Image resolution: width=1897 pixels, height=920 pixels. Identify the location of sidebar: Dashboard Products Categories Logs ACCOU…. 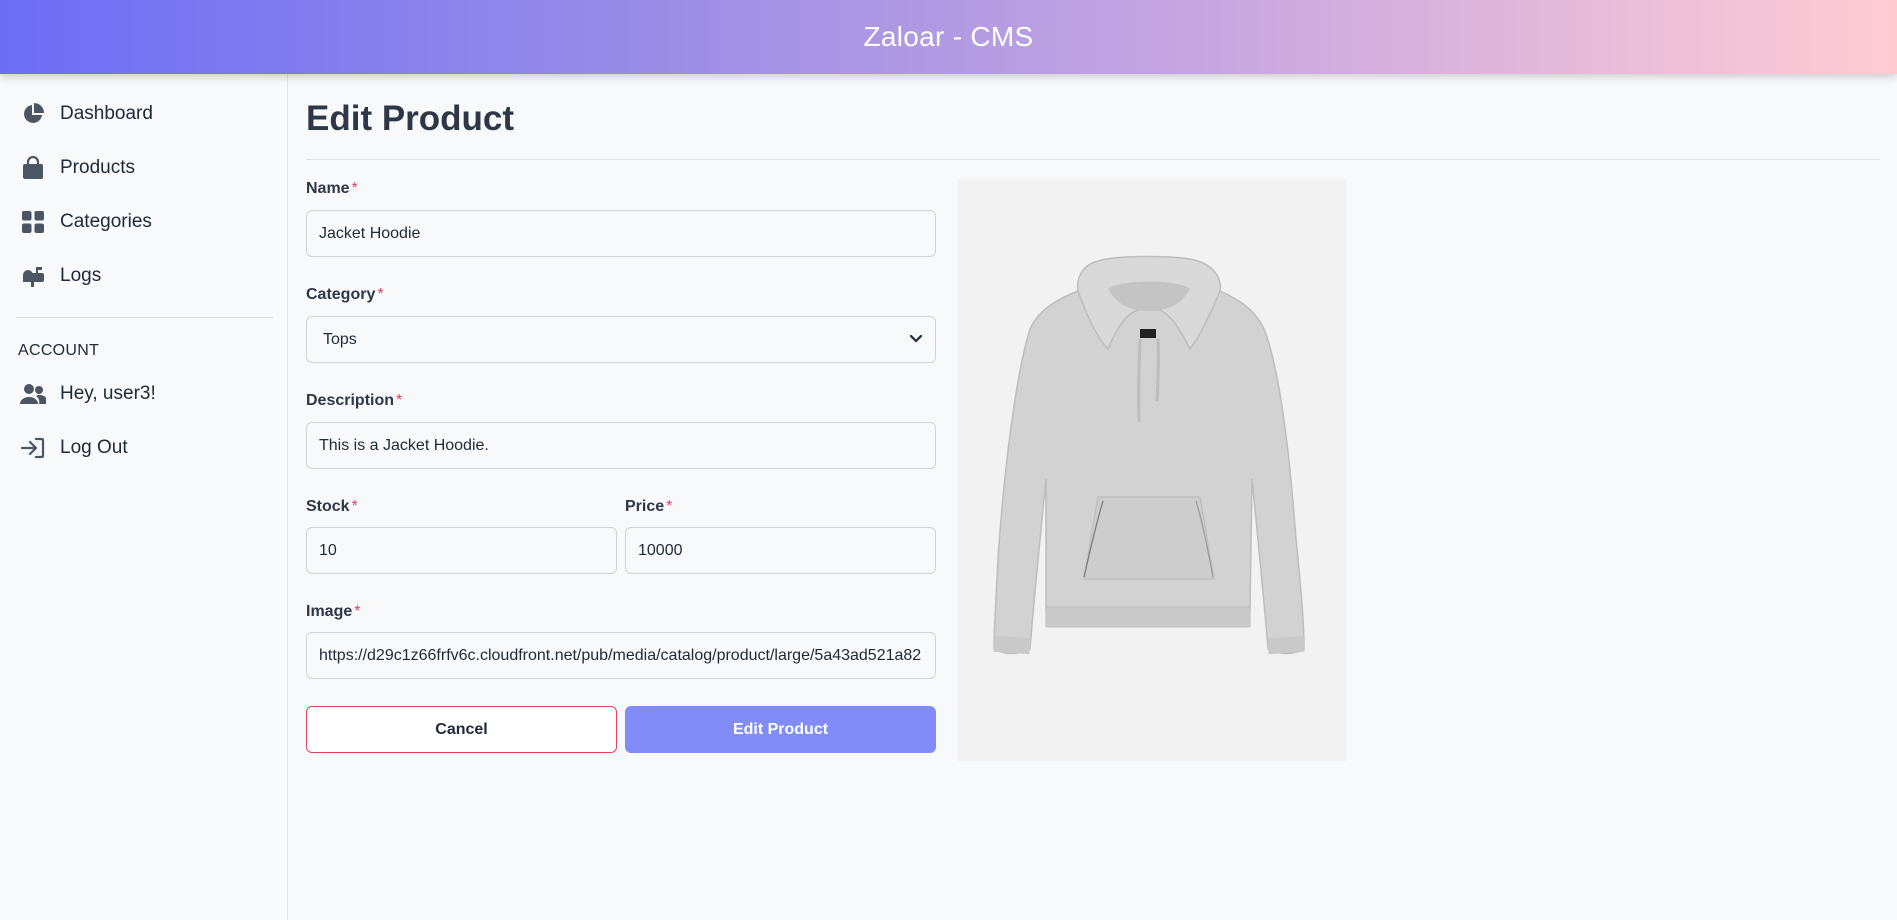
(144, 497).